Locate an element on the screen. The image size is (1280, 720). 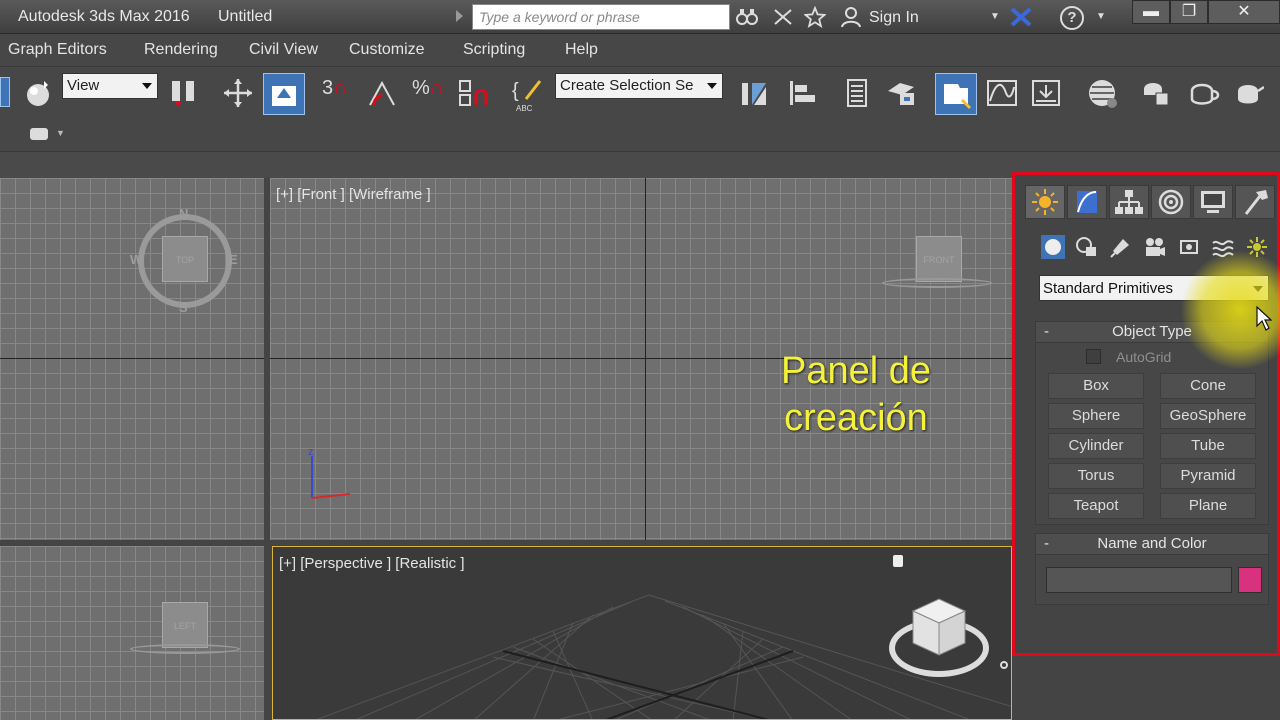
reference-coordinate-value: View is located at coordinates (83, 85).